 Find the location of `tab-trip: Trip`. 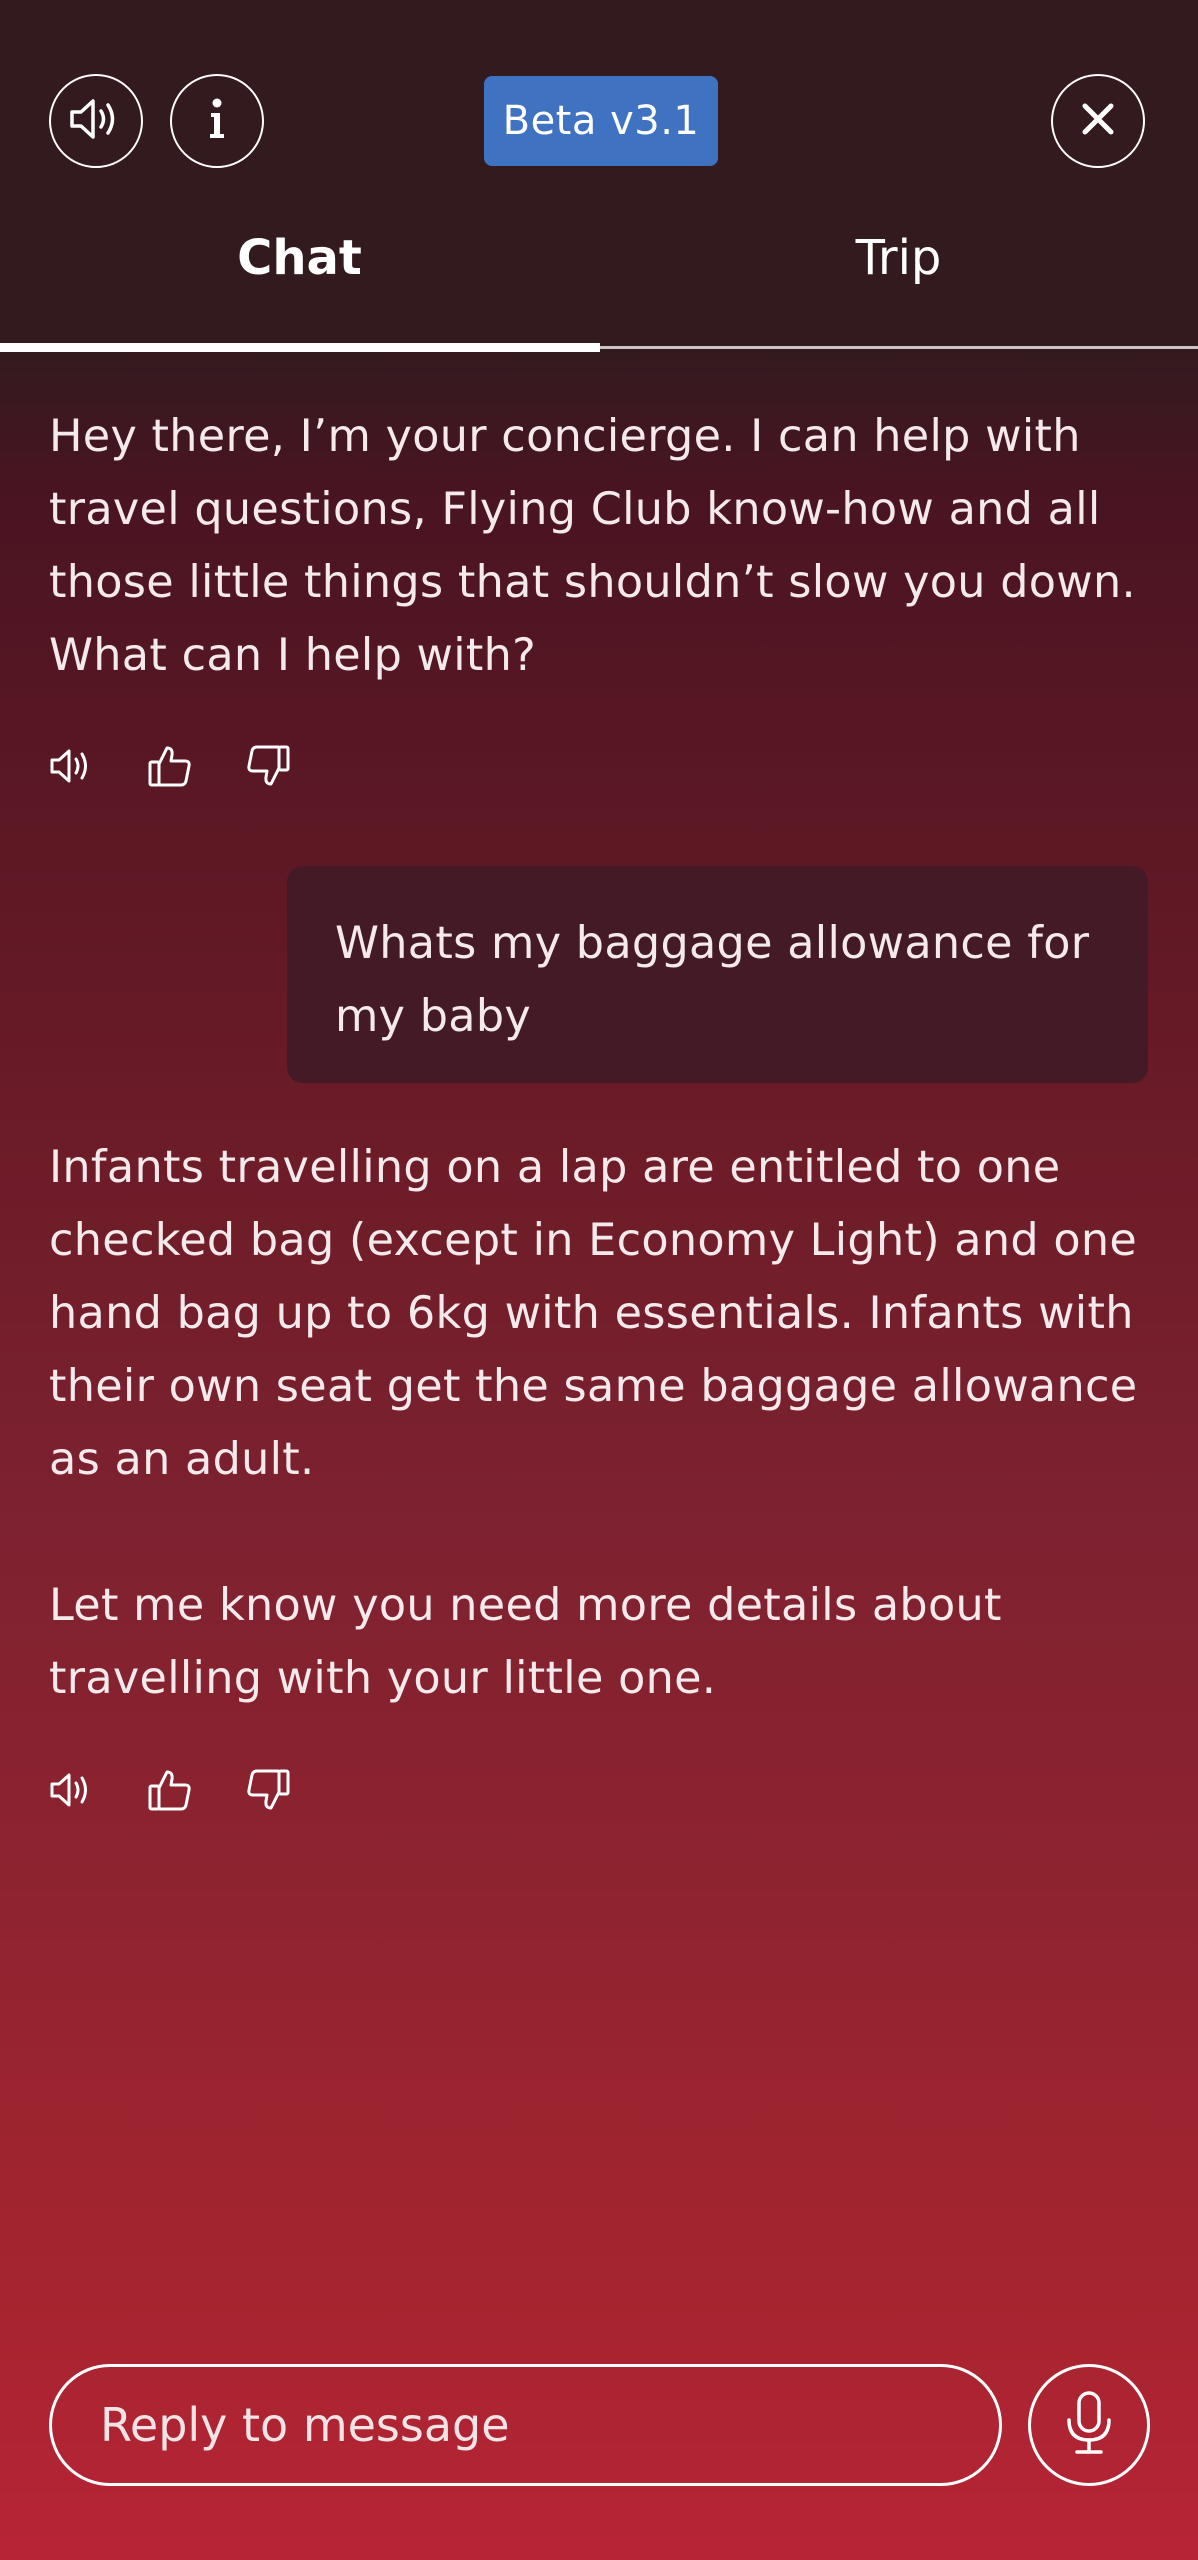

tab-trip: Trip is located at coordinates (898, 258).